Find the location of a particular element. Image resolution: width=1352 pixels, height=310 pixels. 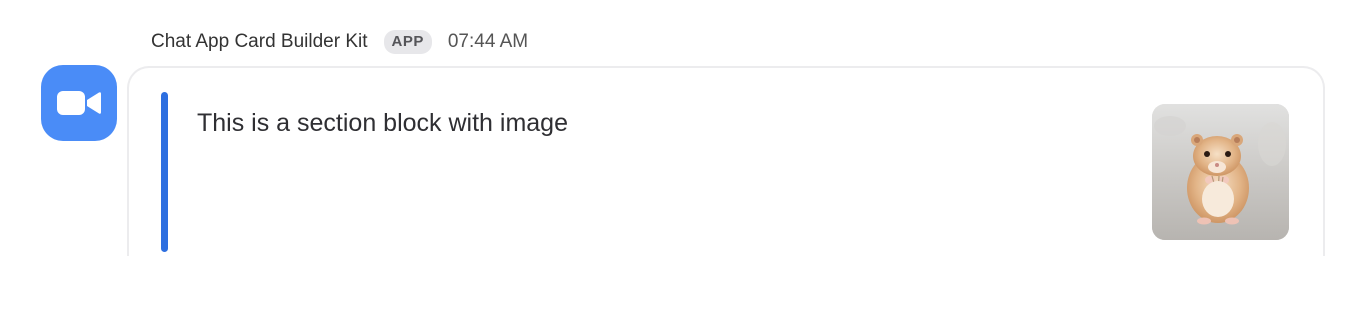

section-image is located at coordinates (1220, 172).